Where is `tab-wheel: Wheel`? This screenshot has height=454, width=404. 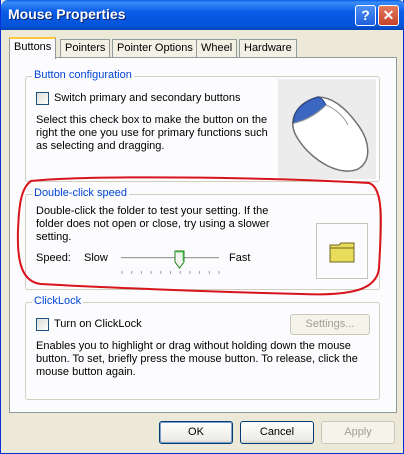
tab-wheel: Wheel is located at coordinates (217, 48).